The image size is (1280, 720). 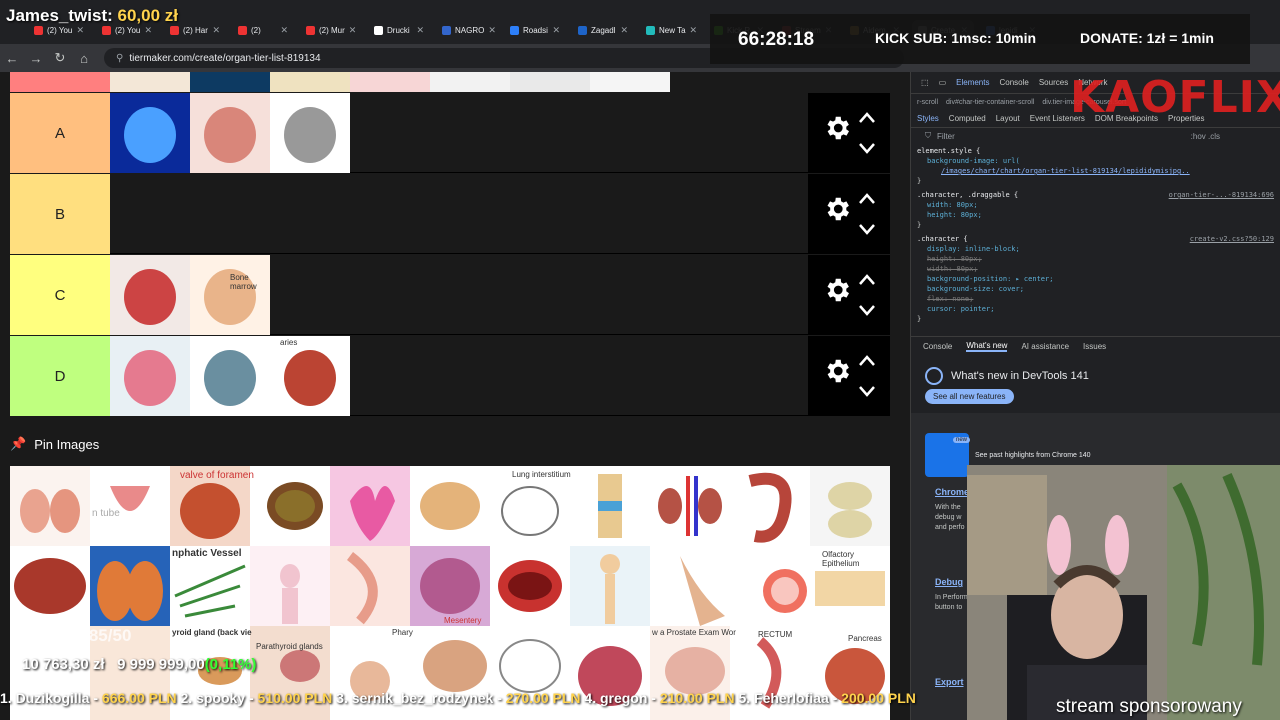 I want to click on pin-icon: 📌, so click(x=18, y=443).